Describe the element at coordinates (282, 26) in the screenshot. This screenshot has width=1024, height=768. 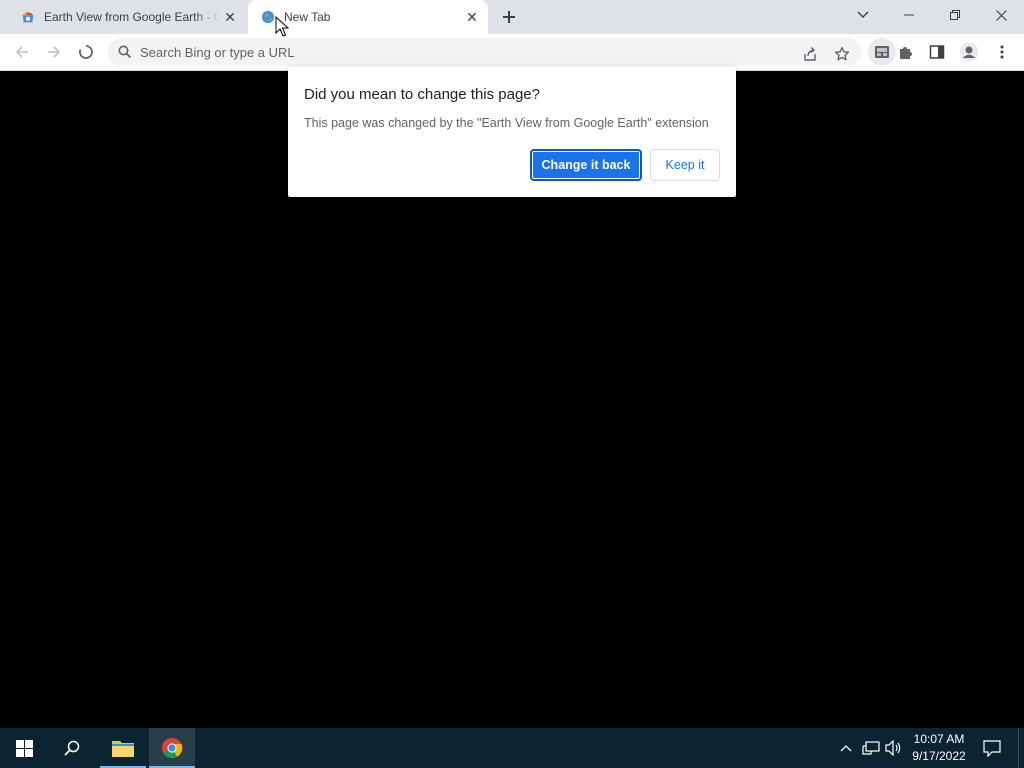
I see `mouse-cursor-icon` at that location.